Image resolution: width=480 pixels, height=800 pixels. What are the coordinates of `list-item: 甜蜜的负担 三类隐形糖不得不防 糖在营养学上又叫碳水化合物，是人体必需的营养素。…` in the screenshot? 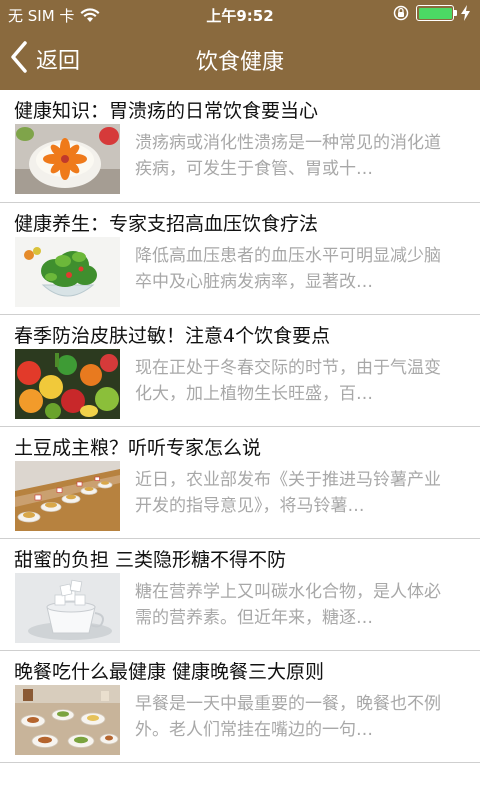 It's located at (240, 595).